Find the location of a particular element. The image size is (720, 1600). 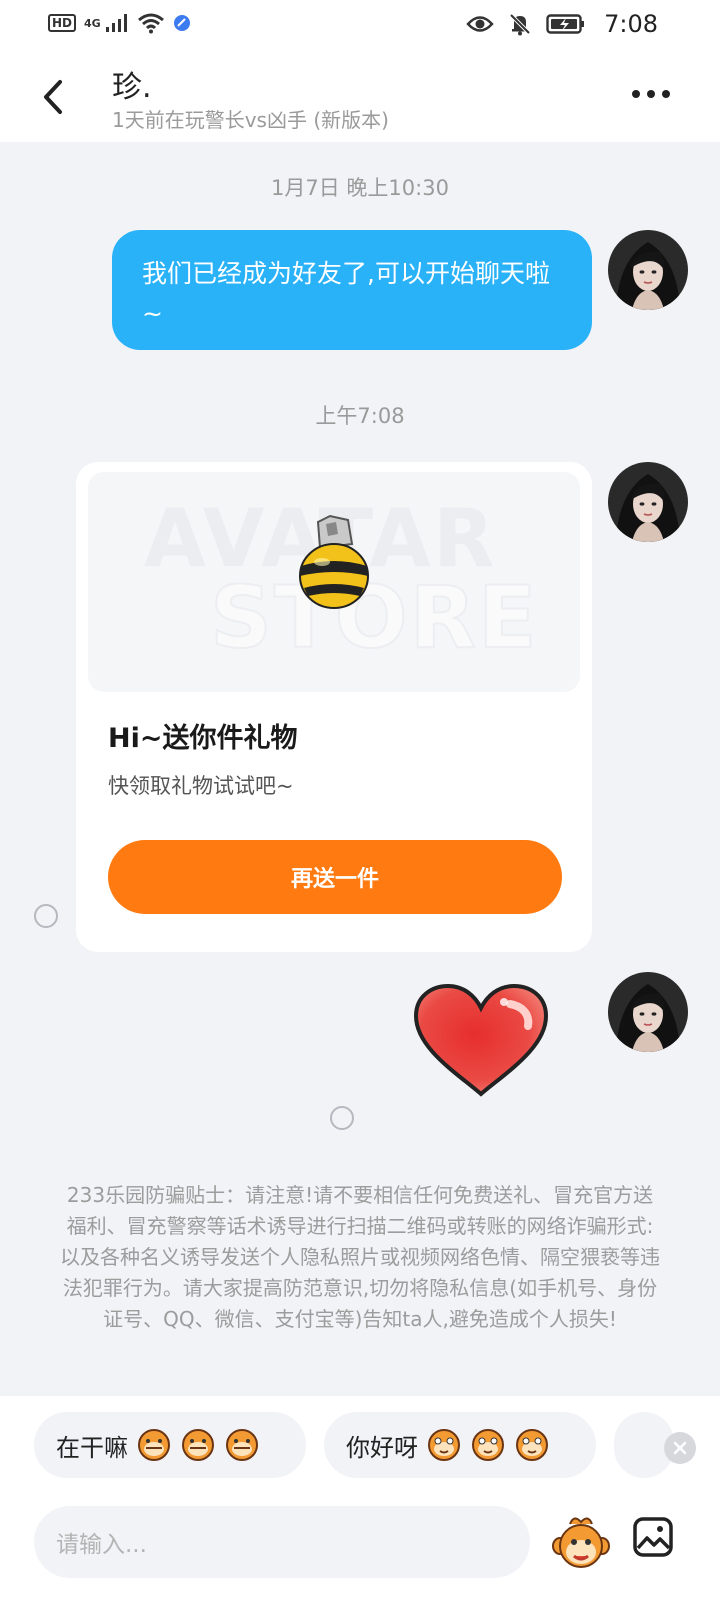

app-notification-icon is located at coordinates (181, 23).